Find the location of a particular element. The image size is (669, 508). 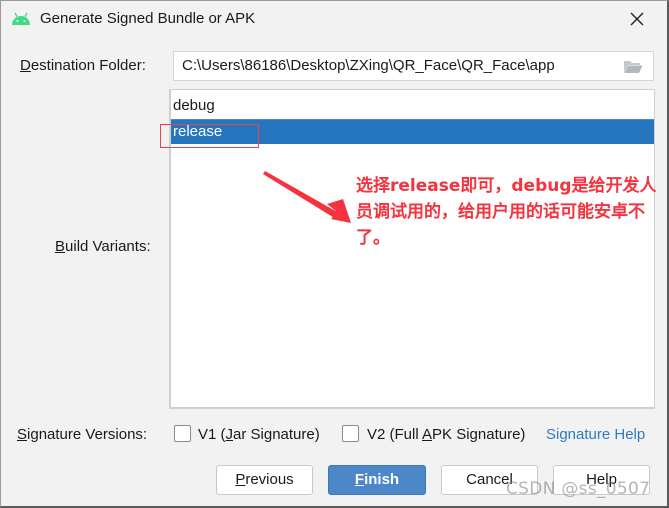

mnemonic: S is located at coordinates (22, 434).